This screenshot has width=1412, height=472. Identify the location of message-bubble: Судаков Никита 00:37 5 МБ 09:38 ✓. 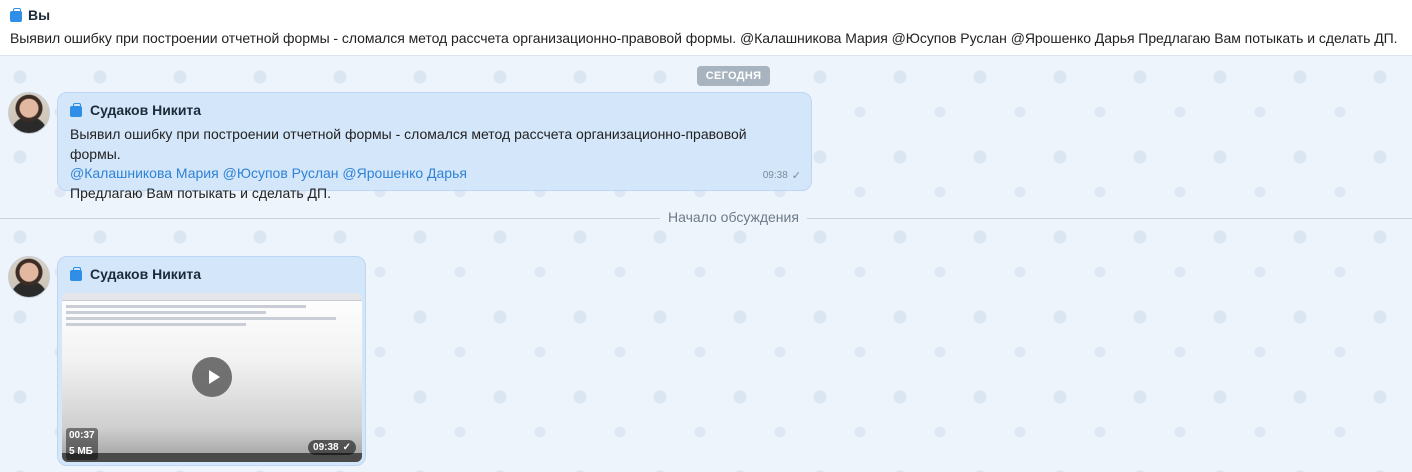
(211, 361).